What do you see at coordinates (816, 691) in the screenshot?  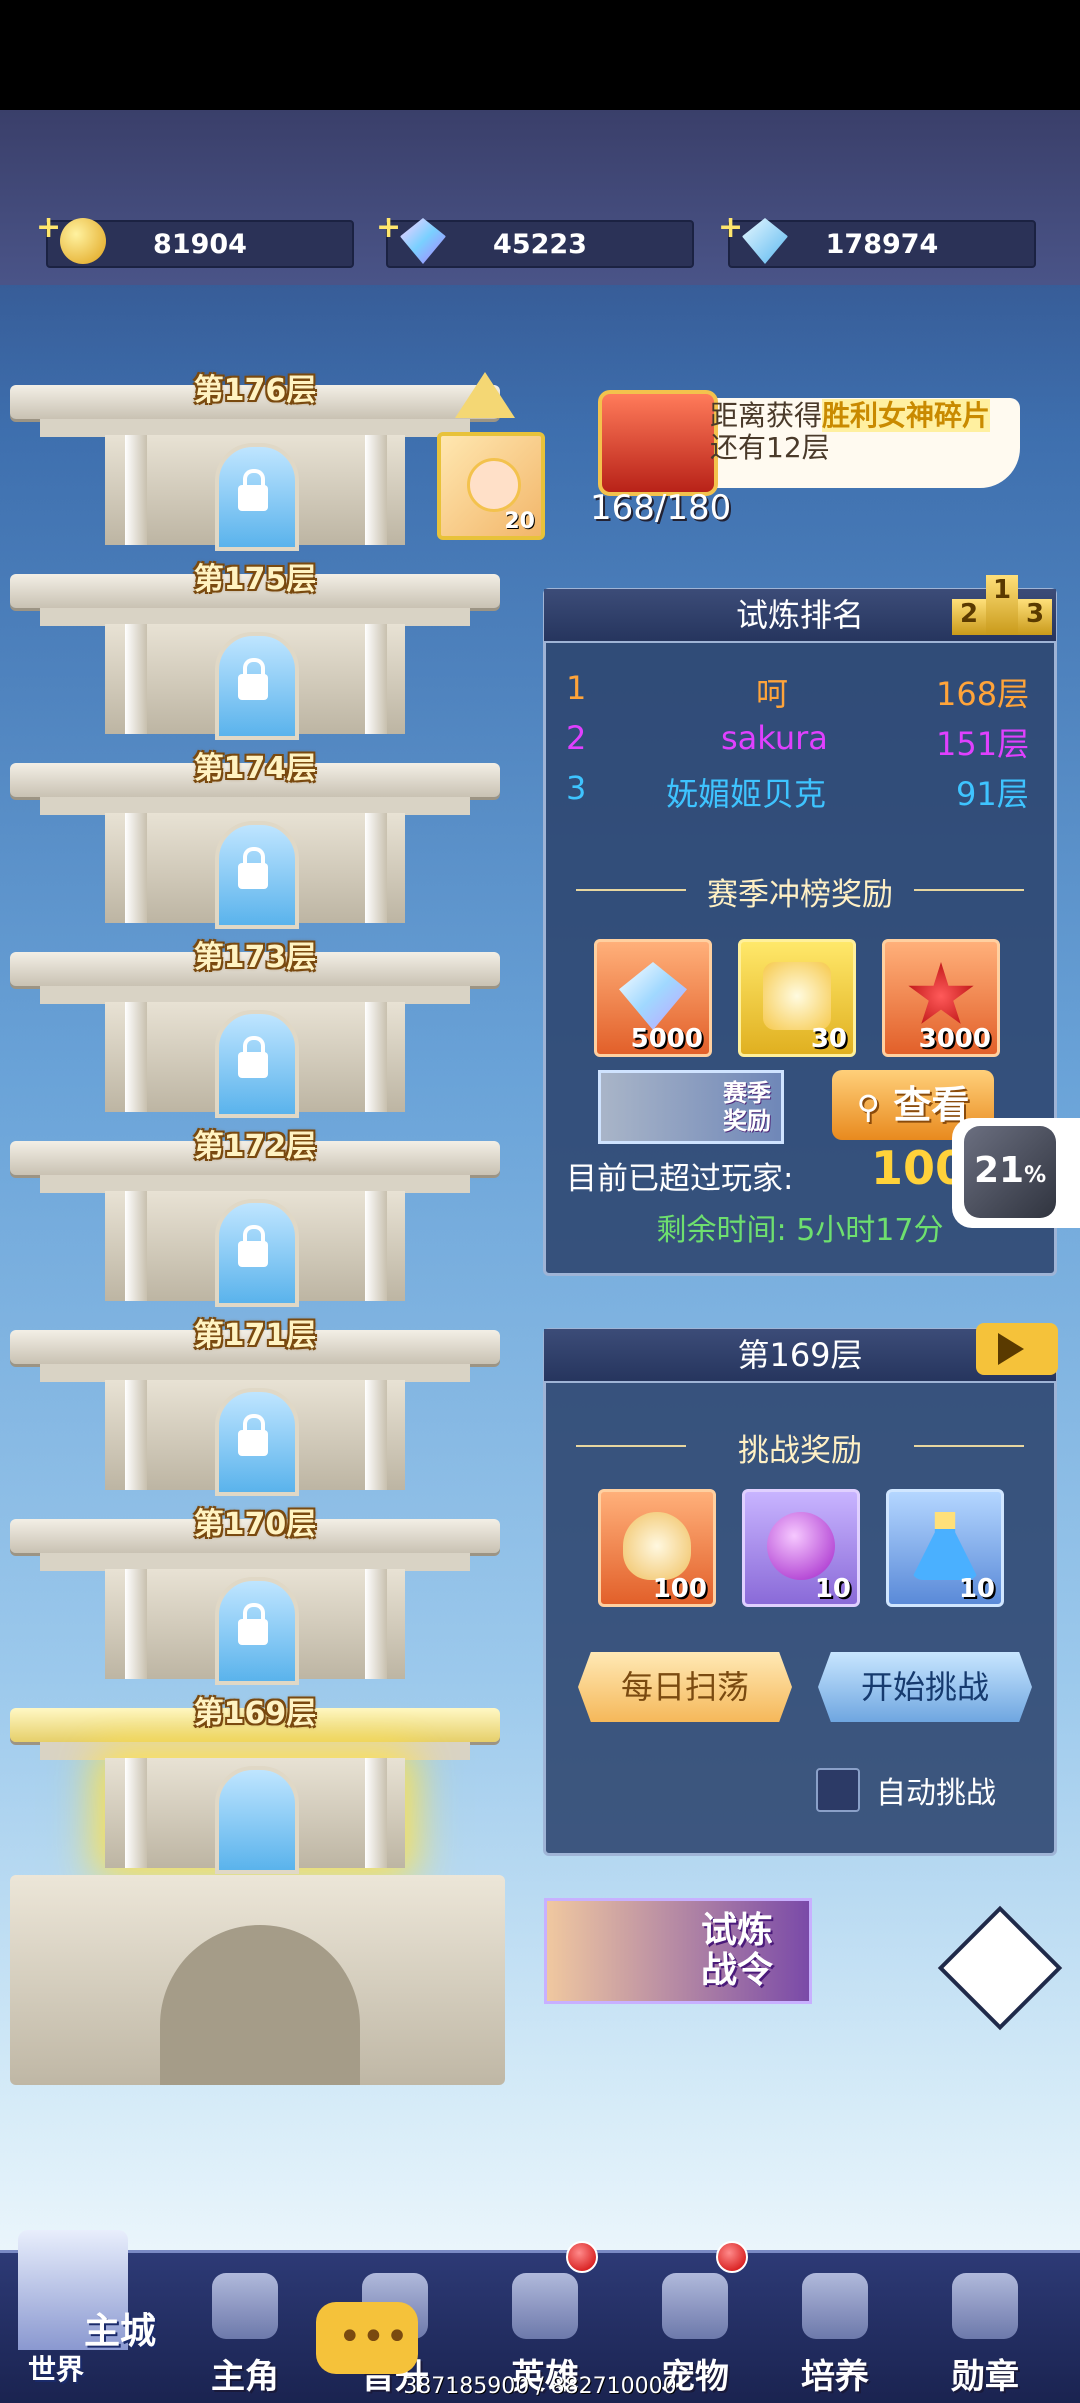 I see `rank-row: 1 呵 168层` at bounding box center [816, 691].